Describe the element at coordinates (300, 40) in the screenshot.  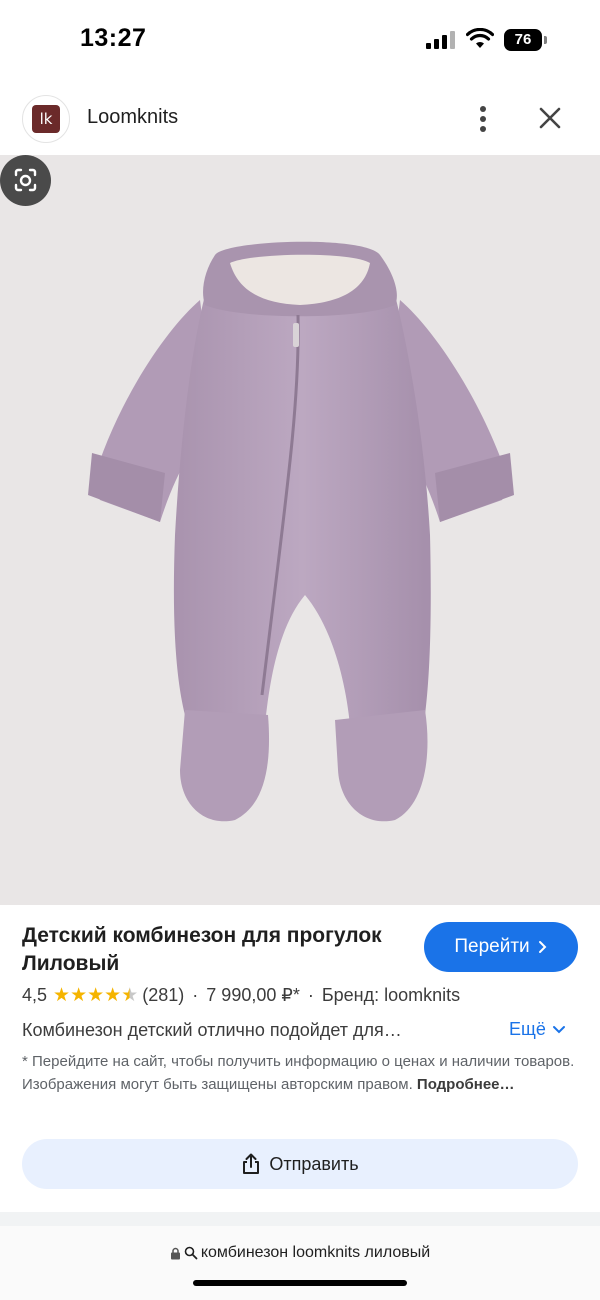
I see `status-bar: 13:27 76` at that location.